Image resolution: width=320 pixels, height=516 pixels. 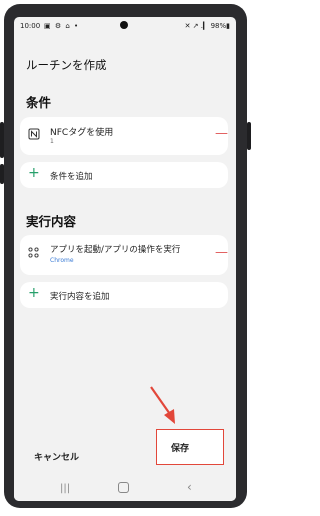 I want to click on volume-button, so click(x=2, y=140).